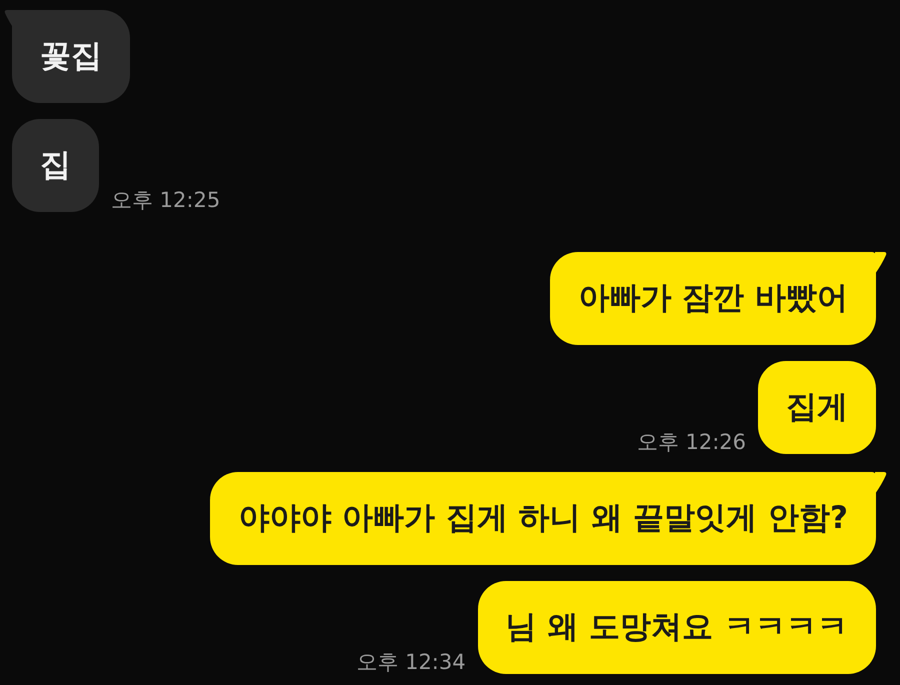  Describe the element at coordinates (817, 407) in the screenshot. I see `message-bubble: 집게` at that location.